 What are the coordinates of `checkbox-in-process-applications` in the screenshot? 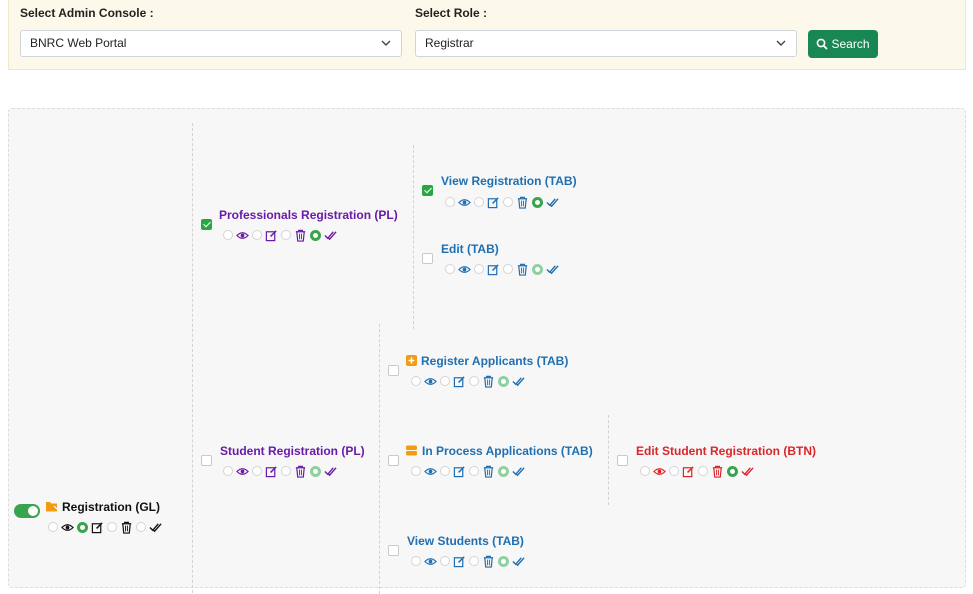 It's located at (393, 460).